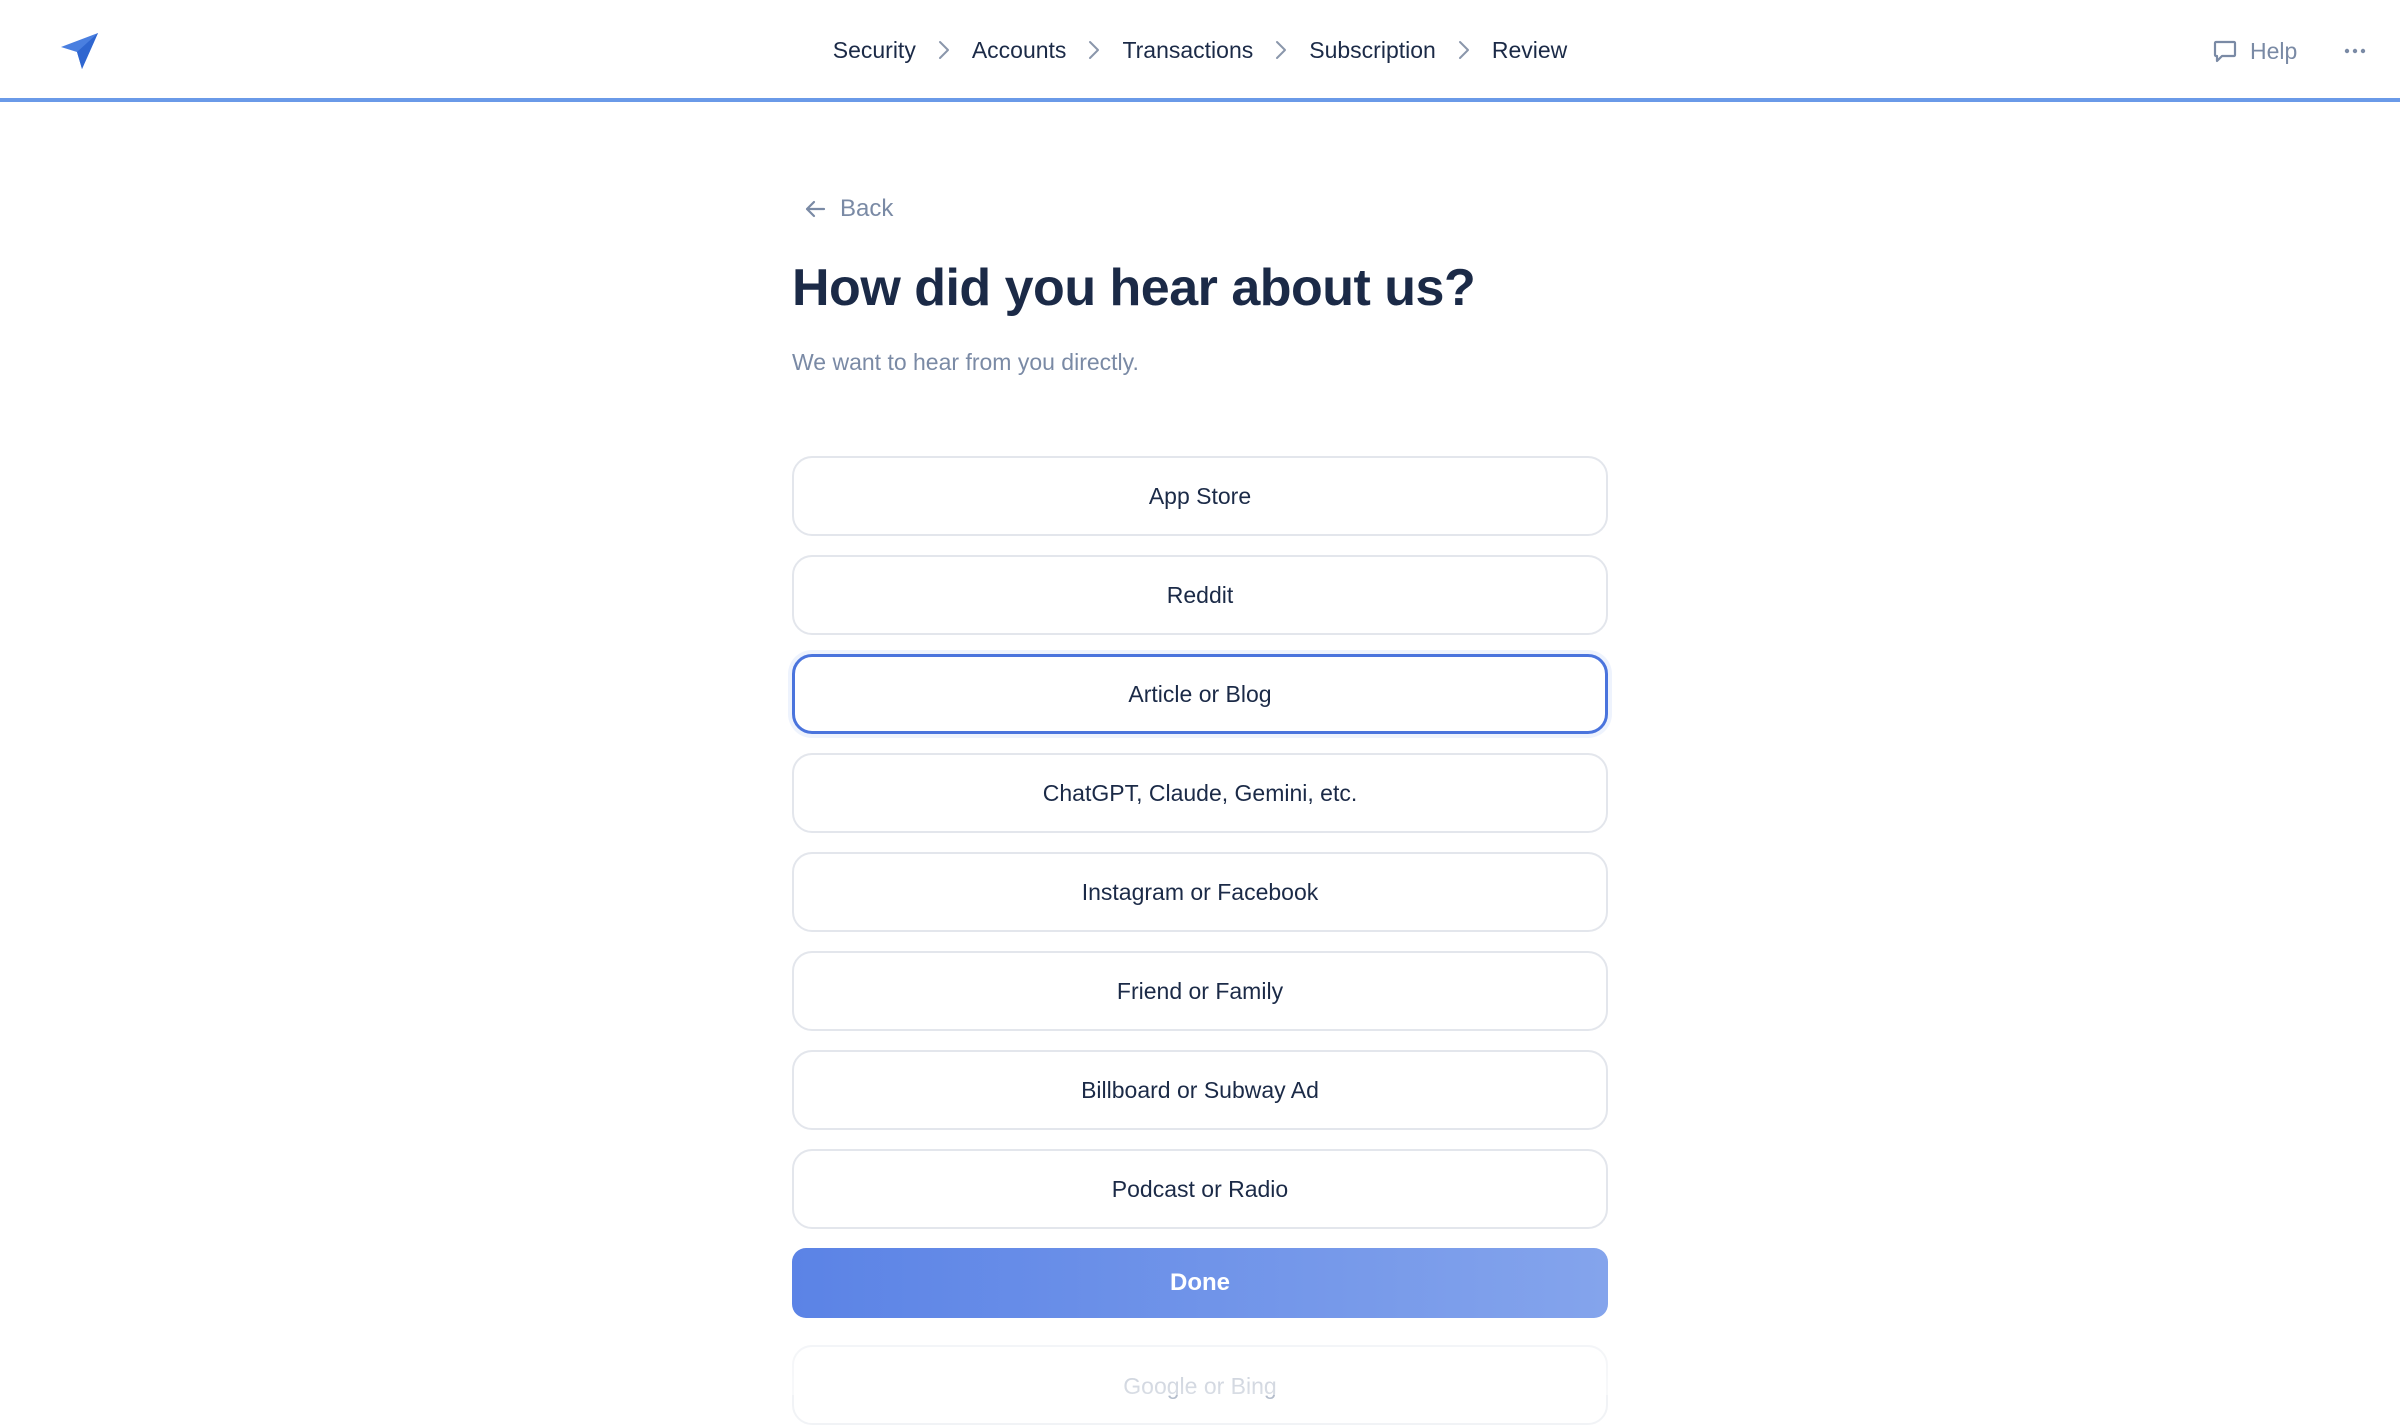 The width and height of the screenshot is (2400, 1425). Describe the element at coordinates (1200, 1385) in the screenshot. I see `option-google-or-bing: Google or Bing` at that location.